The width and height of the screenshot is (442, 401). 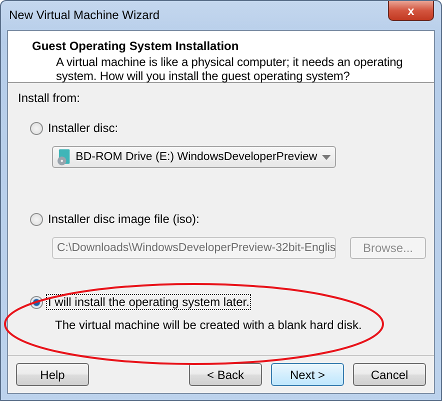 What do you see at coordinates (307, 374) in the screenshot?
I see `wizard-button: Next >` at bounding box center [307, 374].